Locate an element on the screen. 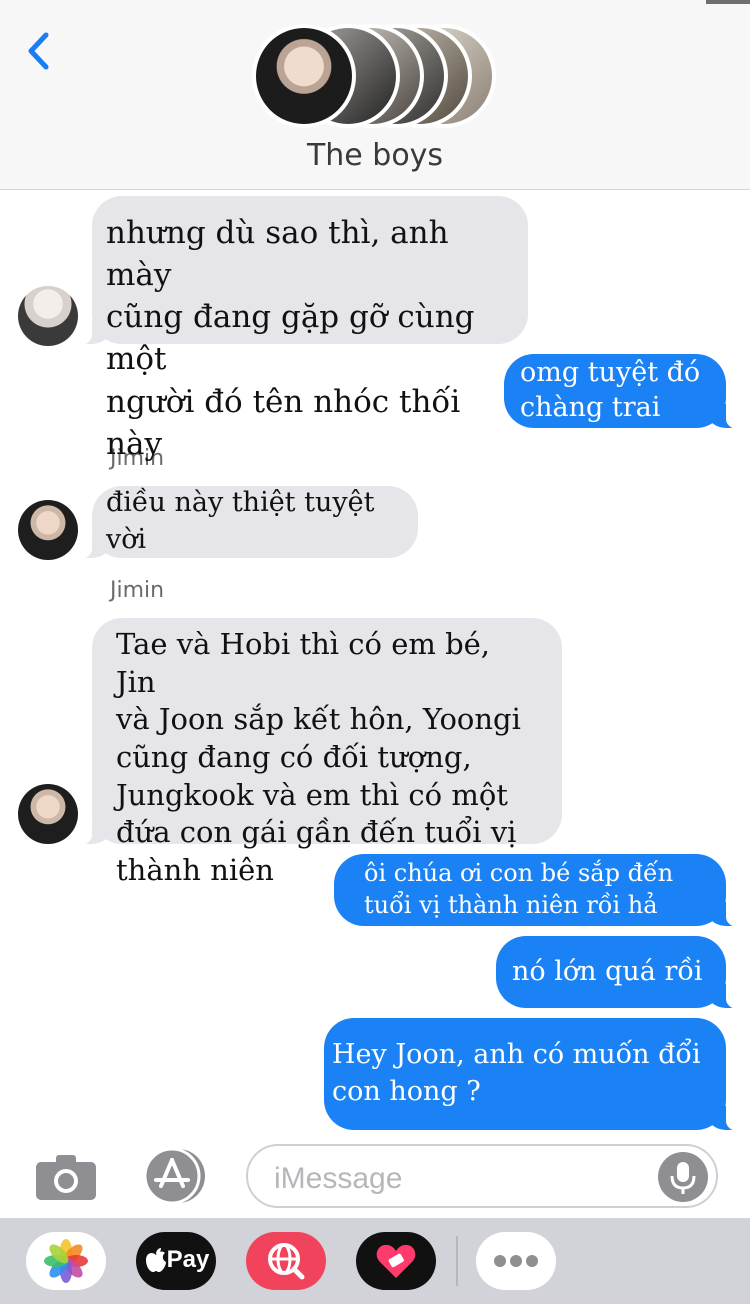  outgoing-message: omg tuyệt đó chàng trai is located at coordinates (624, 391).